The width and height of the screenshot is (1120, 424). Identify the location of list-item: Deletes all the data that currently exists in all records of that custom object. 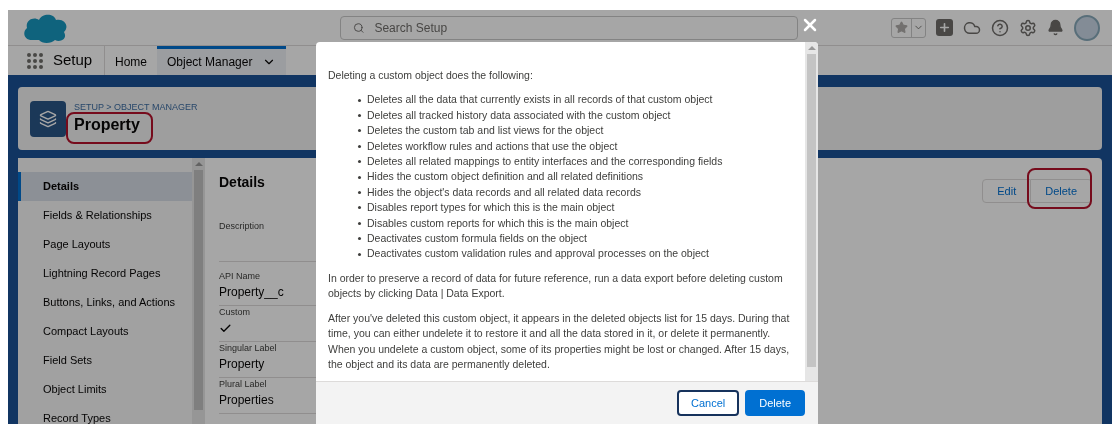
(540, 100).